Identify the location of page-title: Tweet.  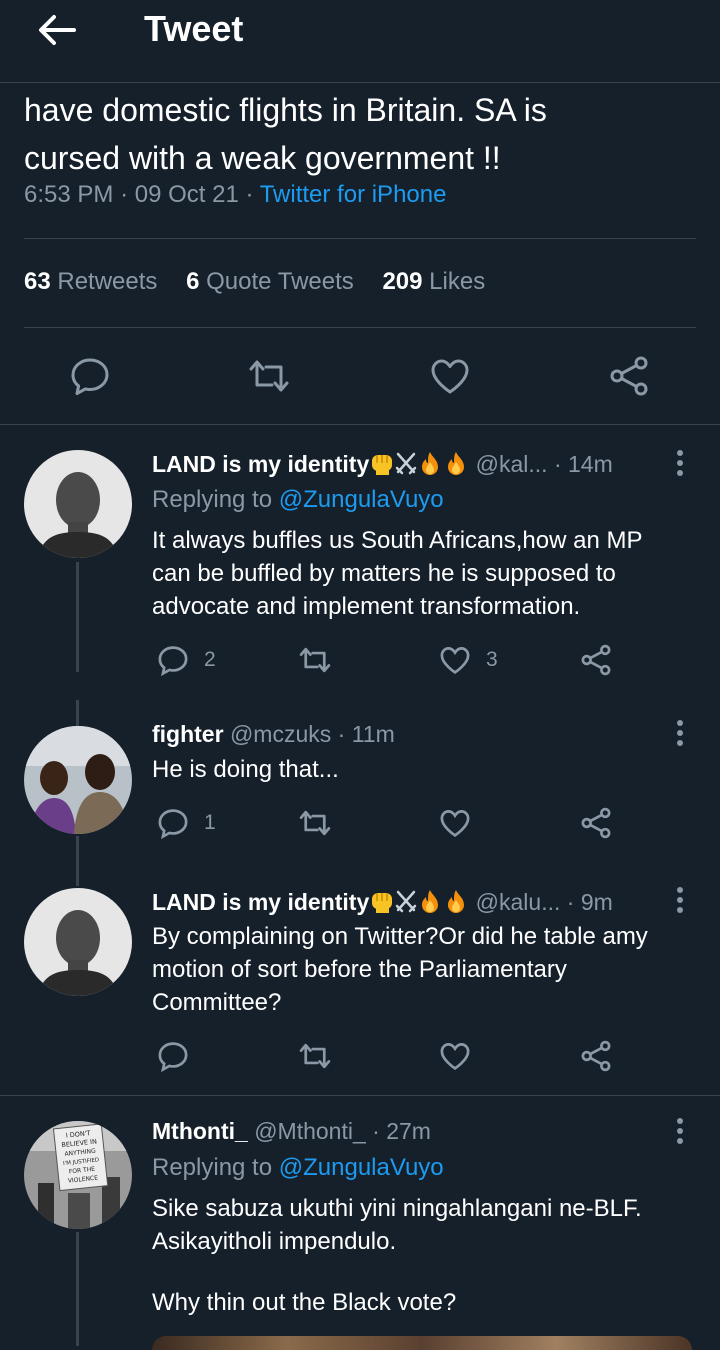
(194, 28).